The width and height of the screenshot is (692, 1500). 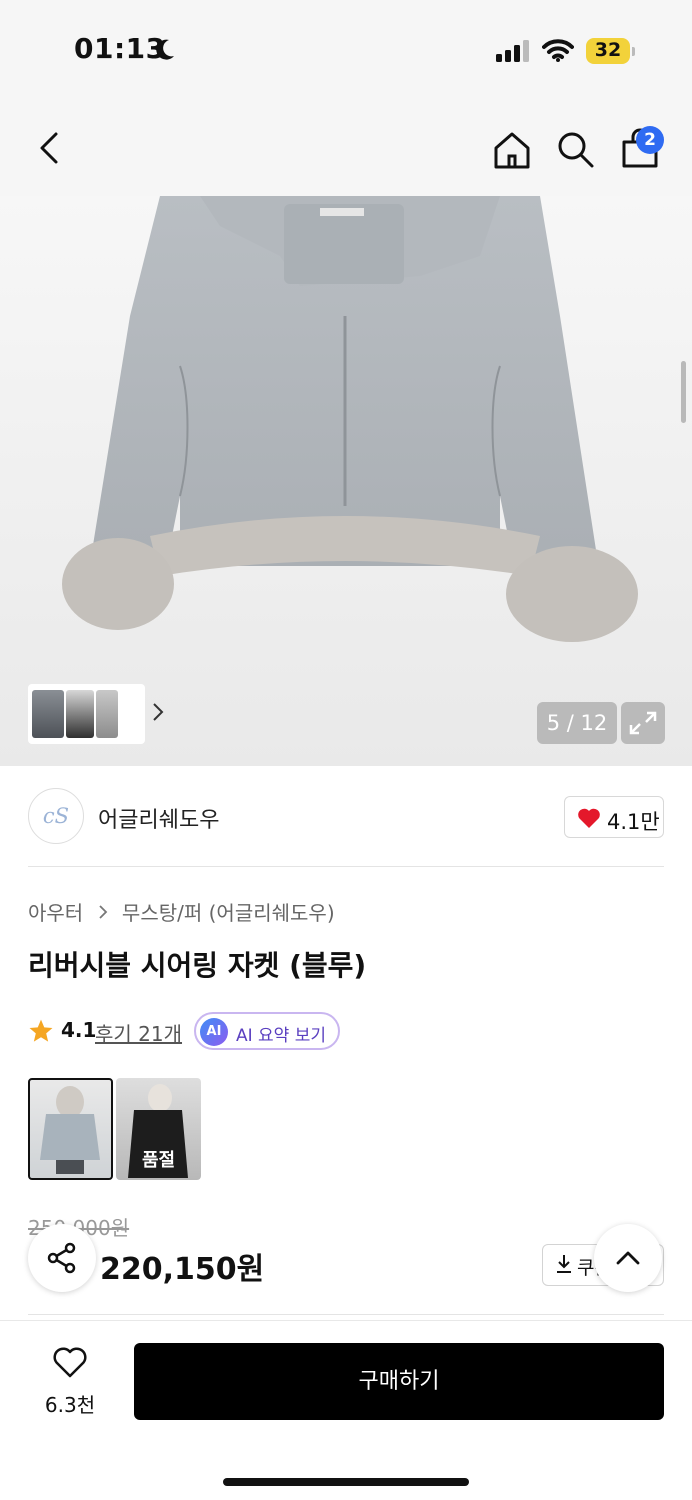 I want to click on ai-summary-button: AI AI 요약 보기, so click(x=267, y=1031).